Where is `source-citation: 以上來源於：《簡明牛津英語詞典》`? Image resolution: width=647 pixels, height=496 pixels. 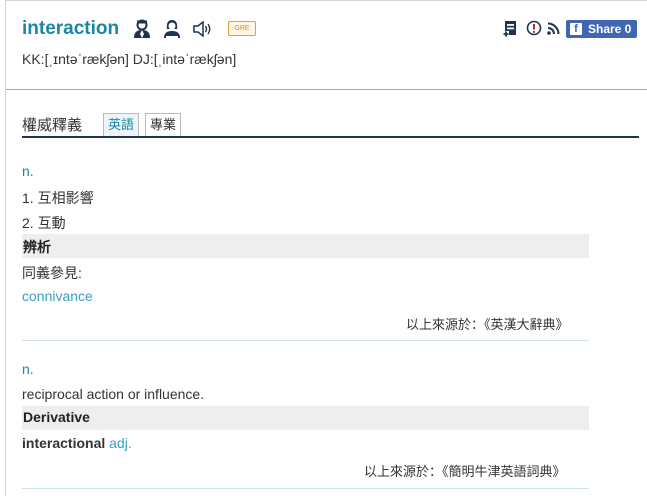 source-citation: 以上來源於：《簡明牛津英語詞典》 is located at coordinates (465, 471).